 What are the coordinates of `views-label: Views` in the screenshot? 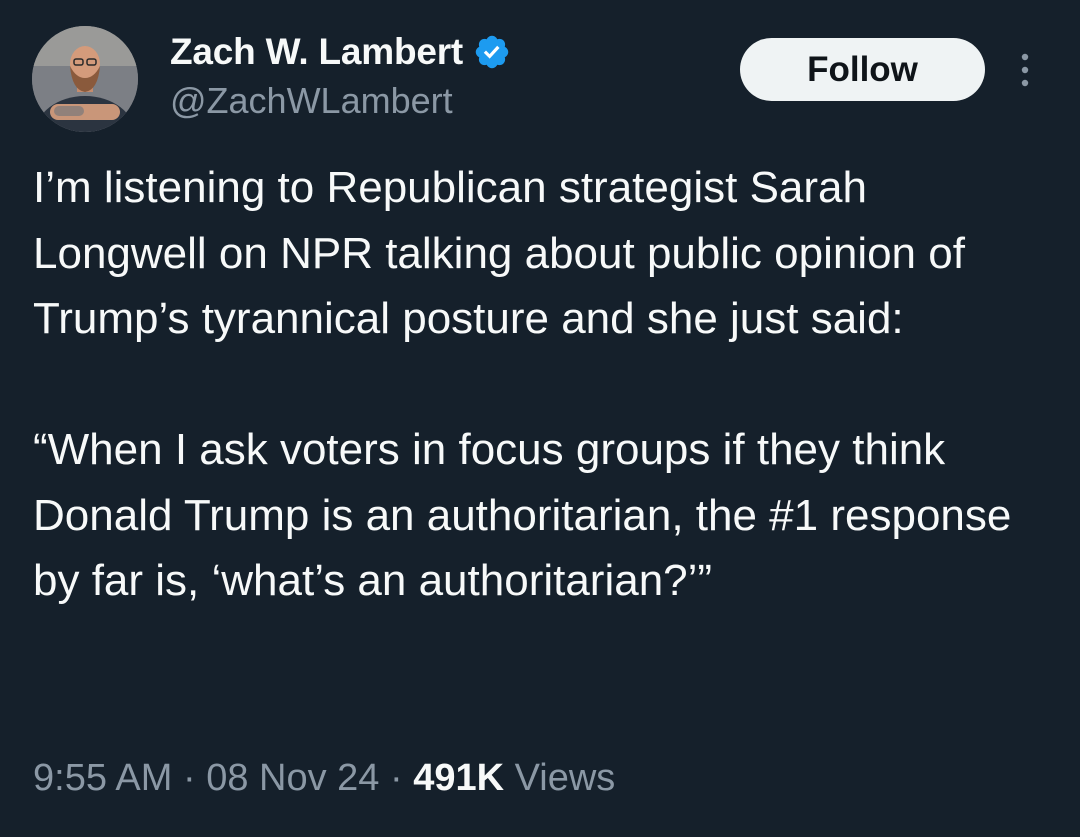 It's located at (560, 778).